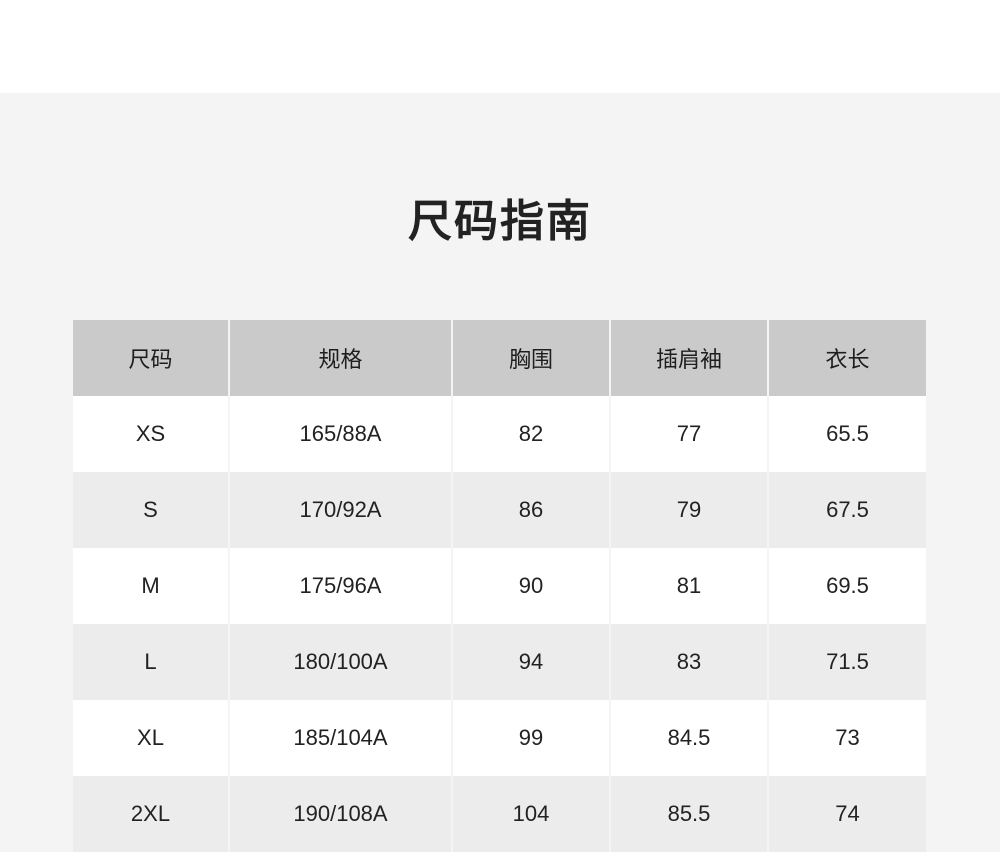 This screenshot has height=852, width=1000. Describe the element at coordinates (151, 738) in the screenshot. I see `cell-size: XL` at that location.